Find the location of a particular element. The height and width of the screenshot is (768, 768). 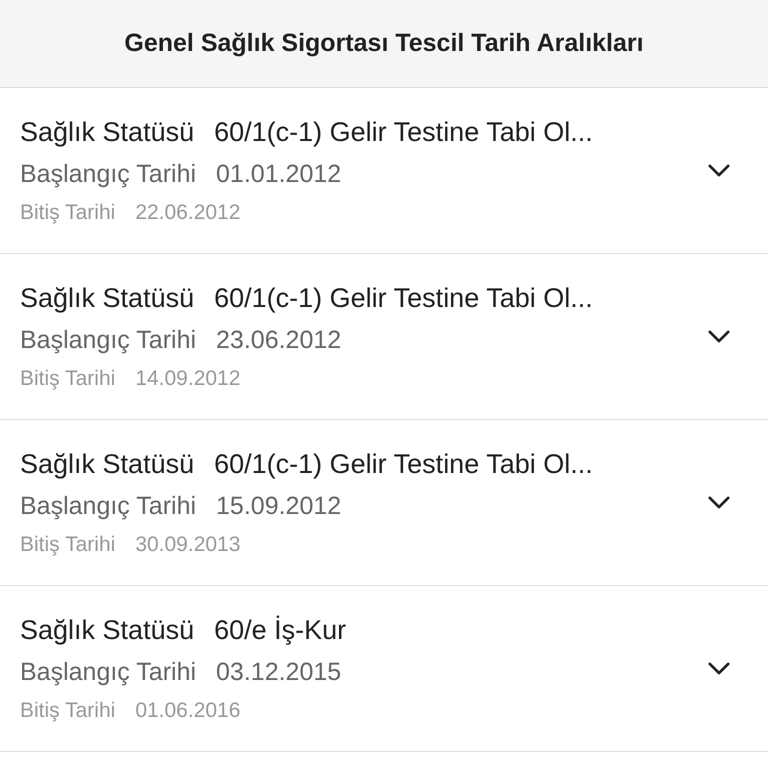

status-value: 60/e İş-Kur is located at coordinates (280, 630).